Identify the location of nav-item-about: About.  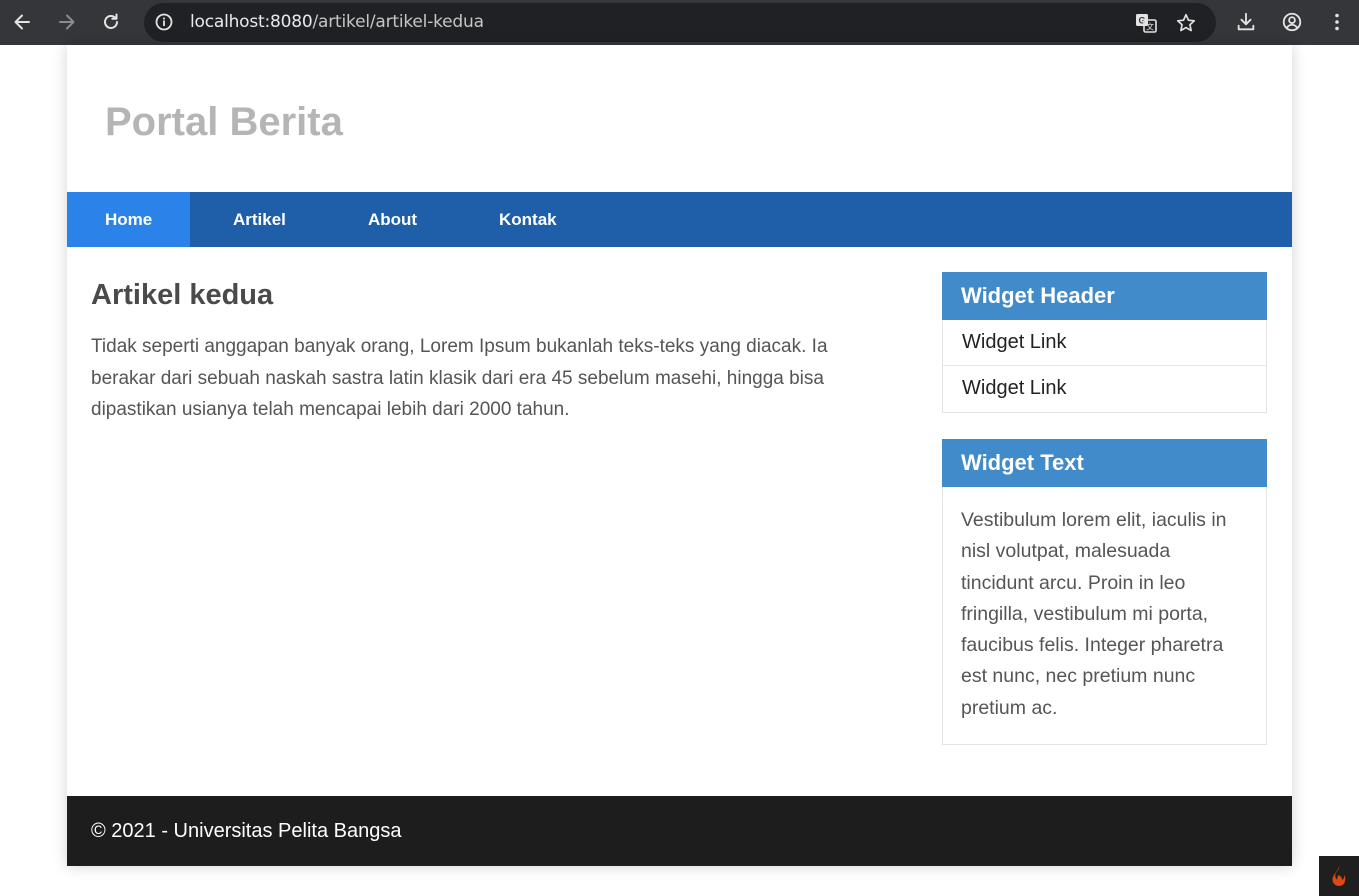
(389, 219).